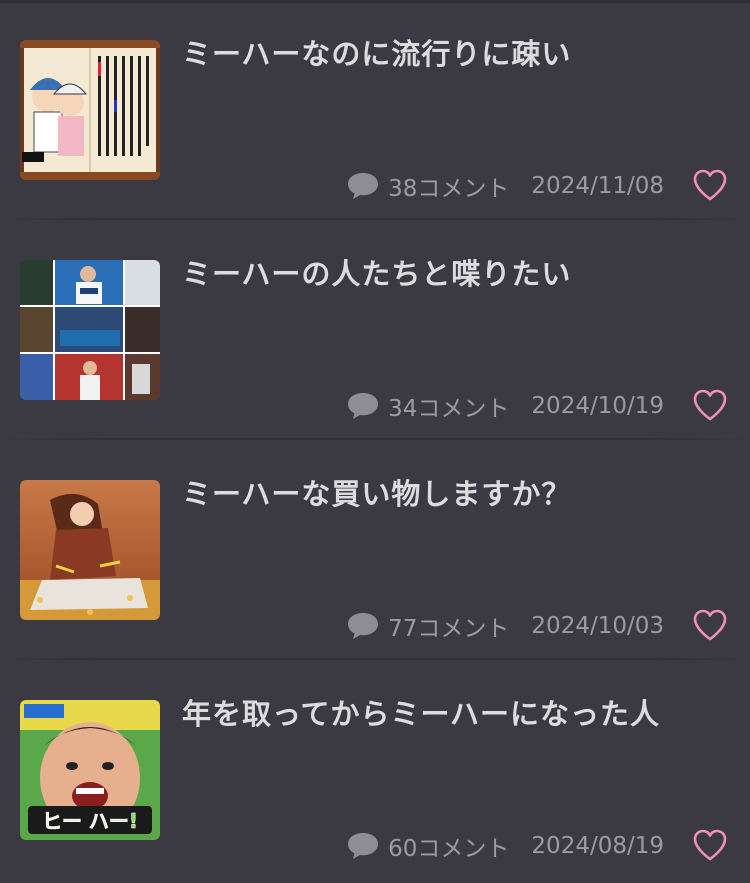  What do you see at coordinates (449, 849) in the screenshot?
I see `comment-count: 60コメント` at bounding box center [449, 849].